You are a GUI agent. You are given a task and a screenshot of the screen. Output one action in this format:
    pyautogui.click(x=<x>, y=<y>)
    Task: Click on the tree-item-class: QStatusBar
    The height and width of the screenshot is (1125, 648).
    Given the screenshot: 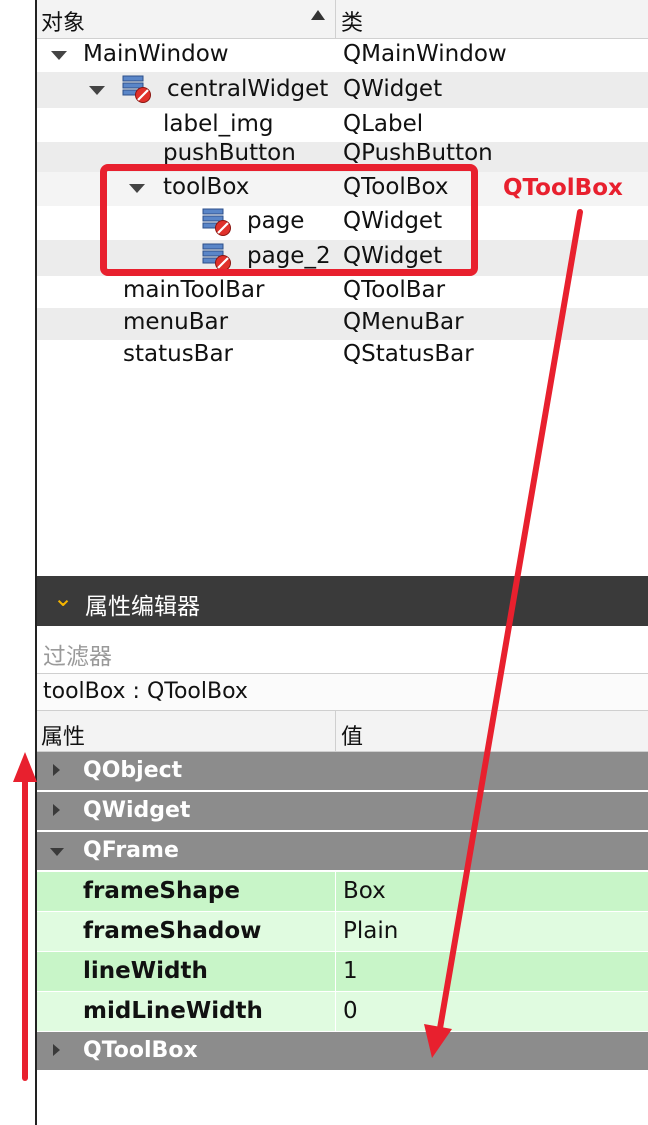 What is the action you would take?
    pyautogui.click(x=408, y=354)
    